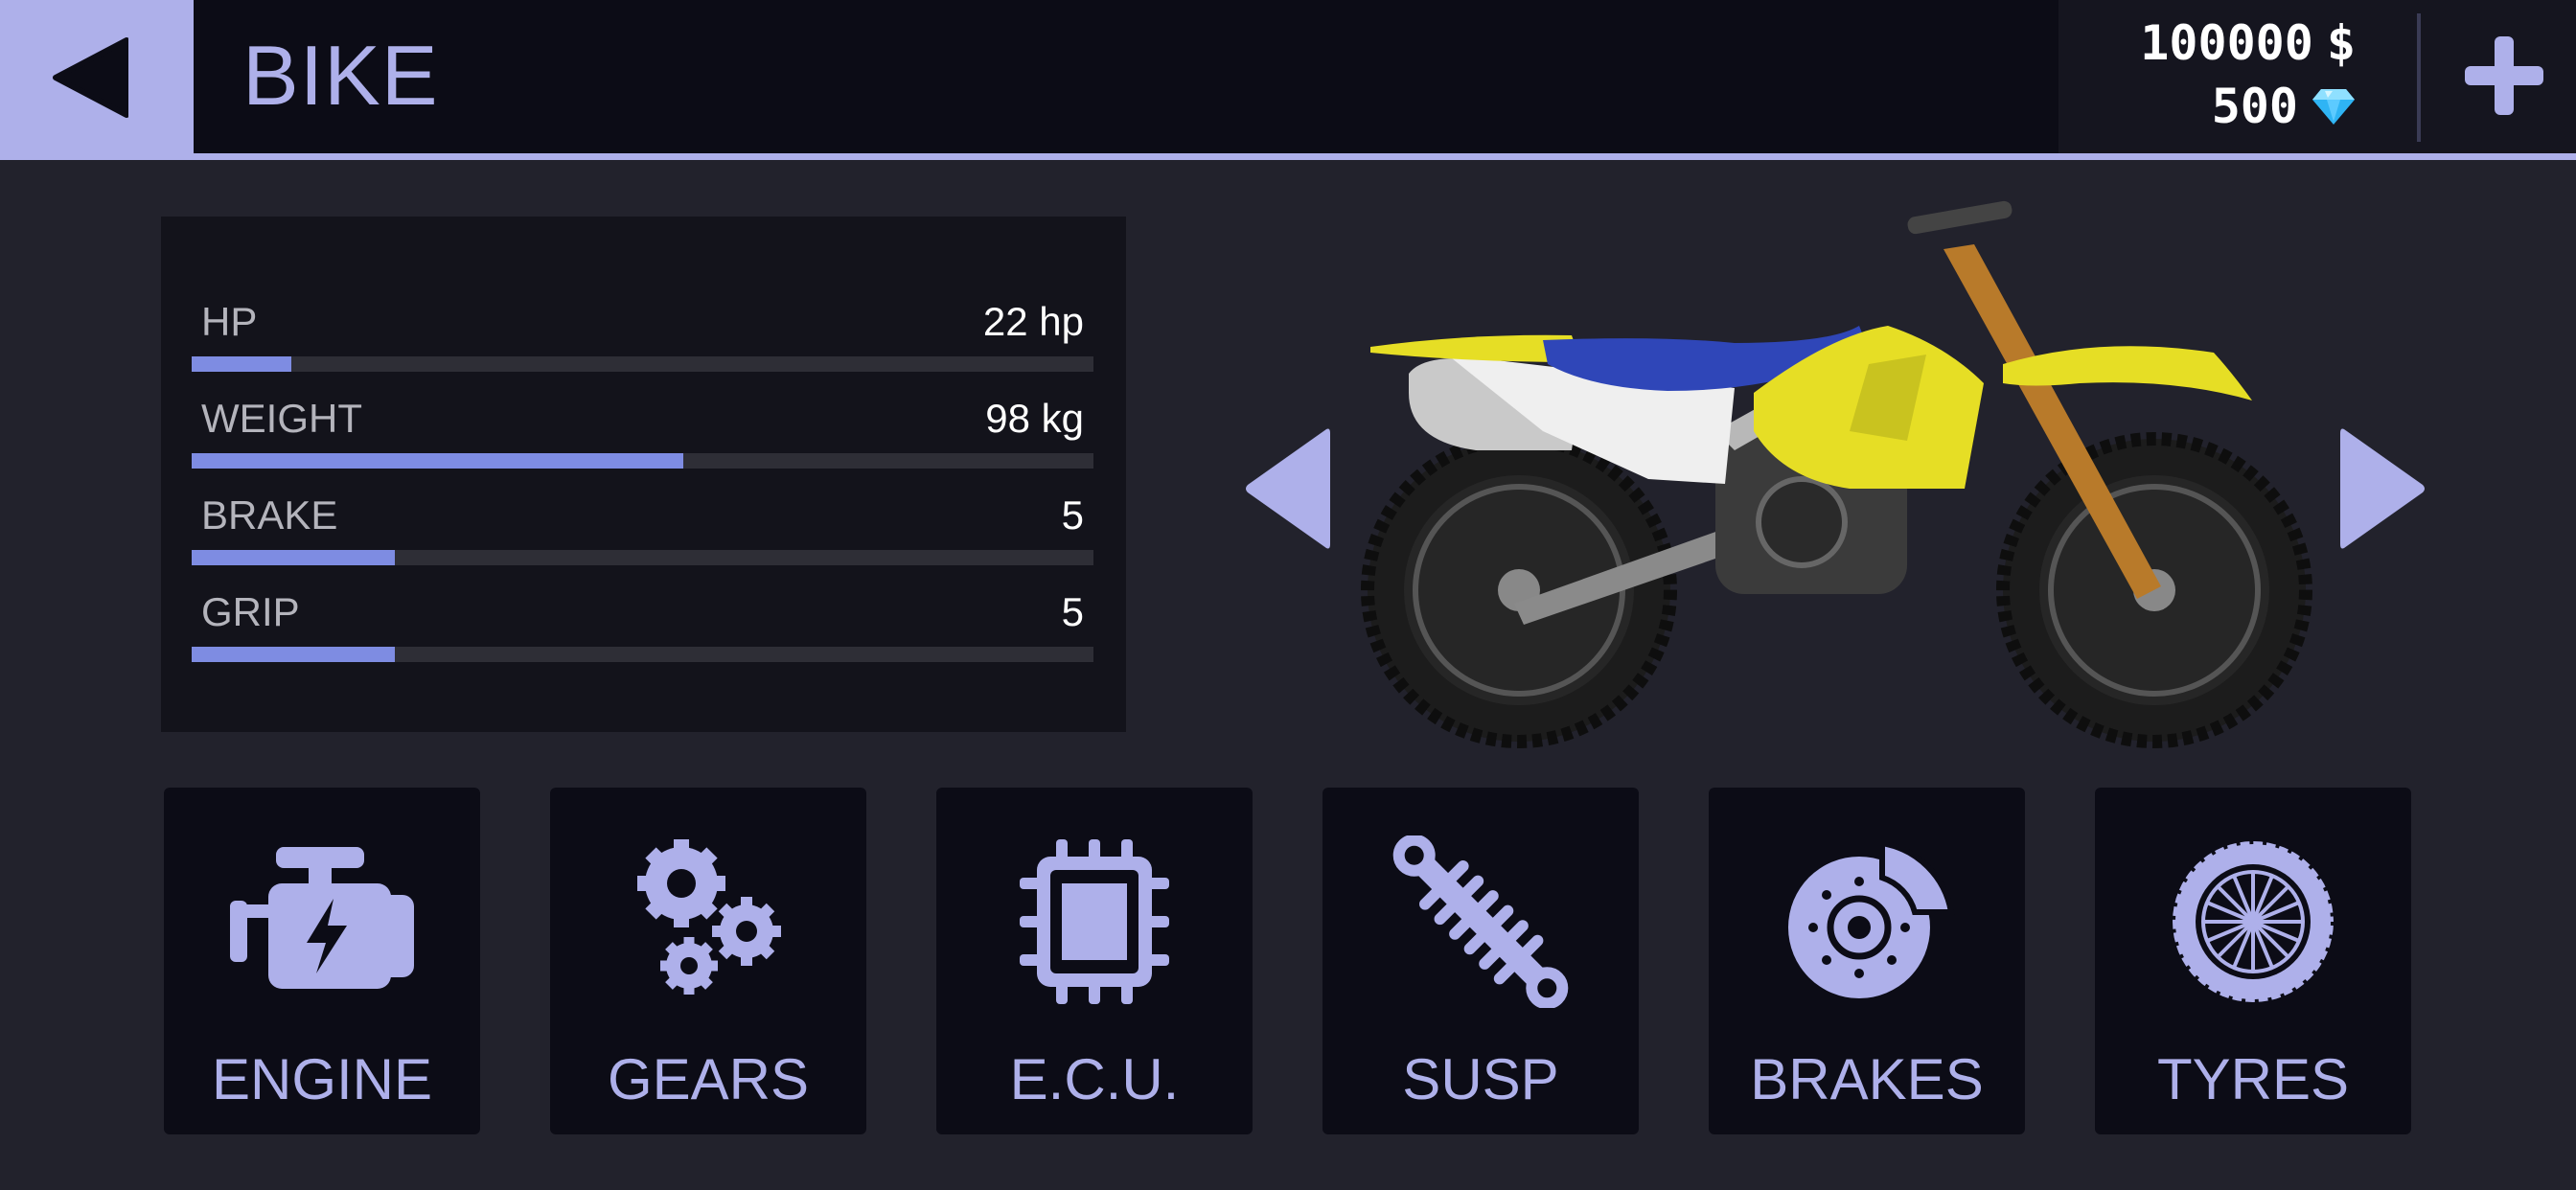 The height and width of the screenshot is (1190, 2576). I want to click on upgrade-tyres-button: TYRES, so click(2253, 961).